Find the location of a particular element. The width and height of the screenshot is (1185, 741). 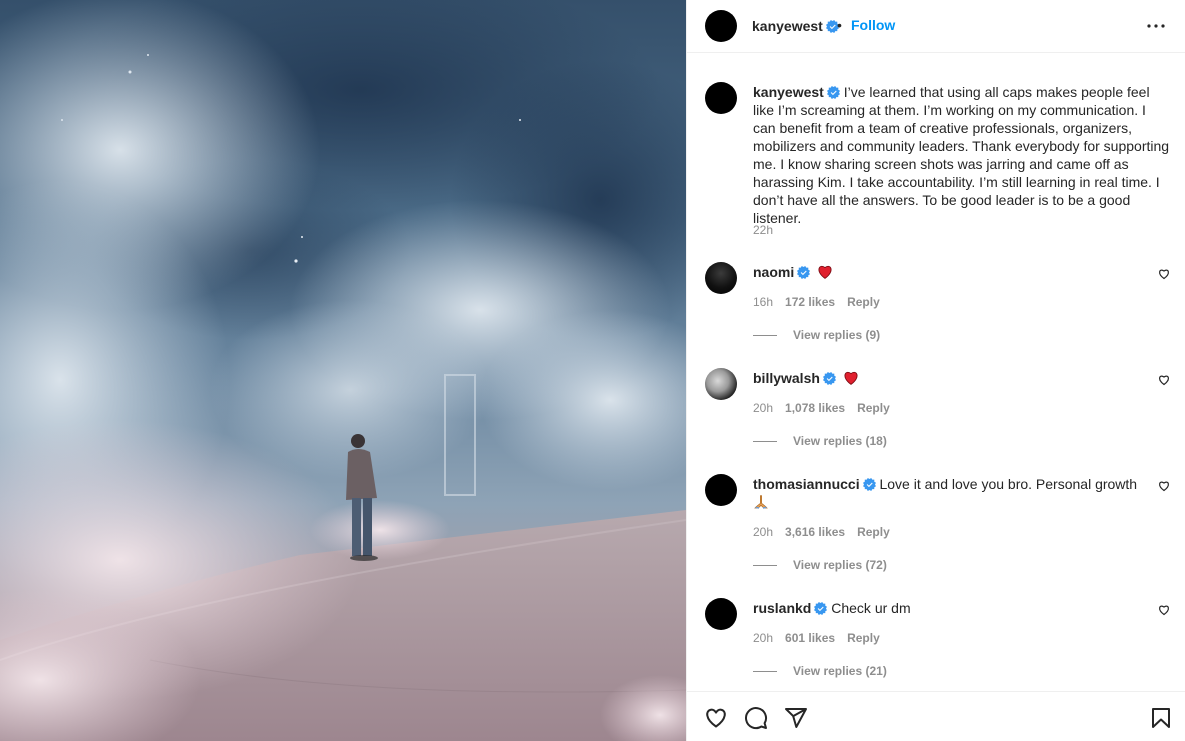

more-options-icon is located at coordinates (1156, 26).